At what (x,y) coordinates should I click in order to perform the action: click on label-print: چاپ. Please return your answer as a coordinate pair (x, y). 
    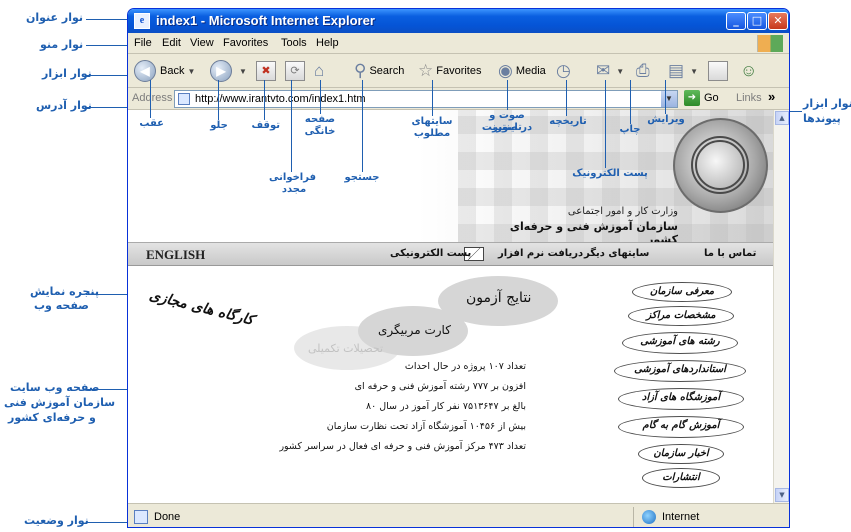
    Looking at the image, I should click on (630, 129).